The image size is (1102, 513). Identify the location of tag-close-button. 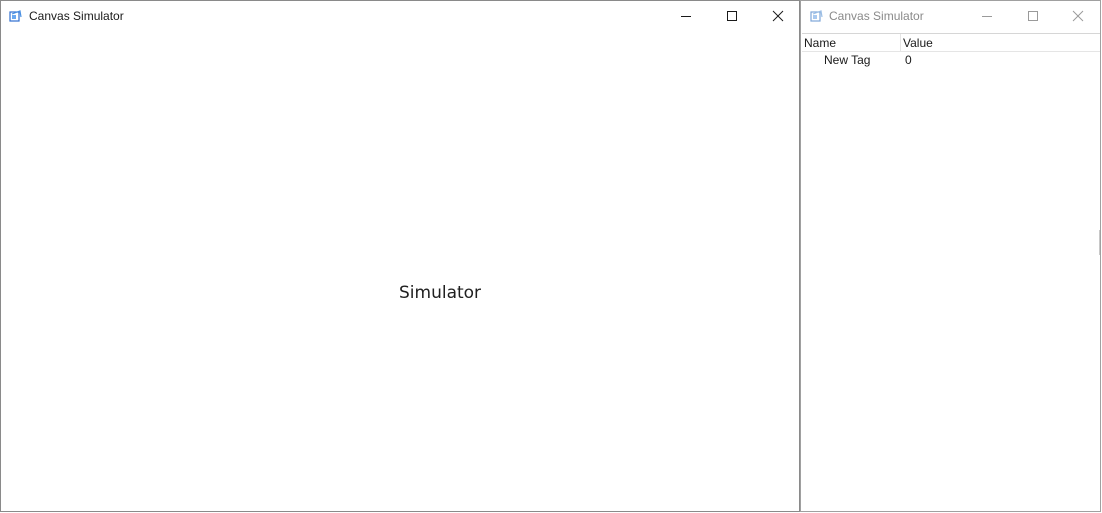
(1078, 16).